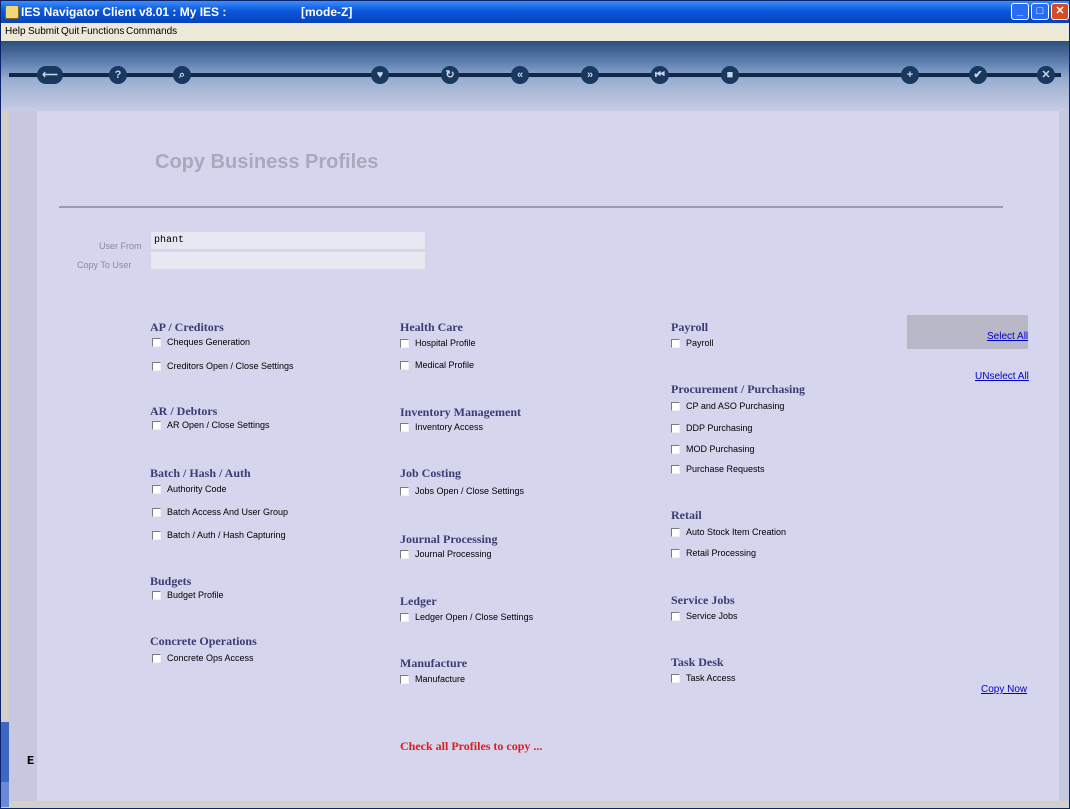 Image resolution: width=1070 pixels, height=809 pixels. What do you see at coordinates (288, 260) in the screenshot?
I see `copy-to-user-input` at bounding box center [288, 260].